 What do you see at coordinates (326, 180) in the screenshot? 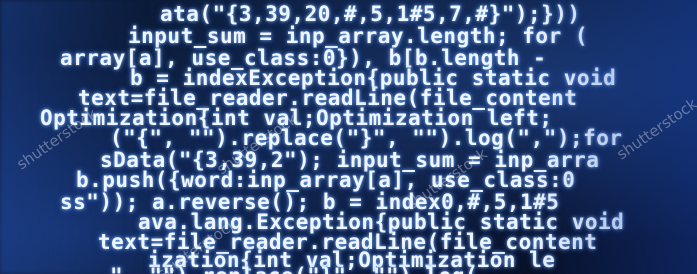
I see `code-line-9: b.push({word:inp_array[a], use_class:0` at bounding box center [326, 180].